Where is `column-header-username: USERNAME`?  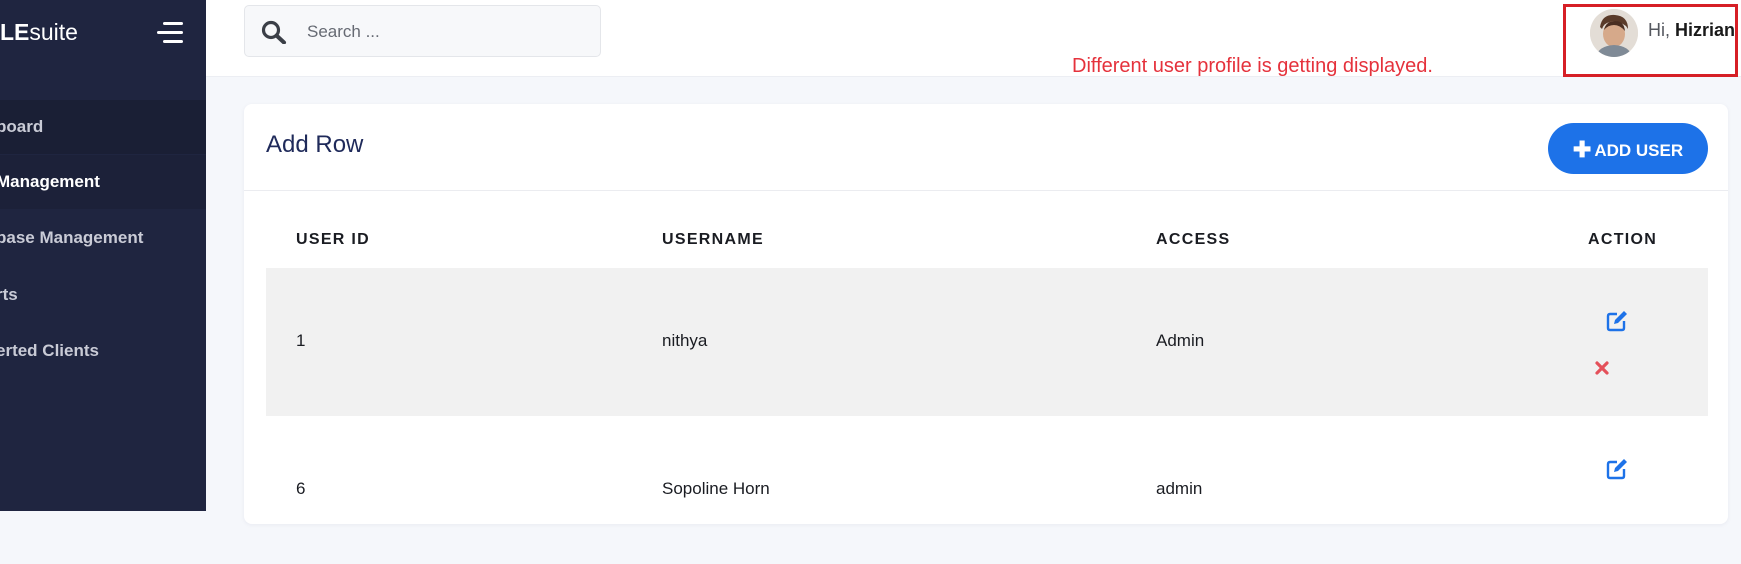
column-header-username: USERNAME is located at coordinates (713, 240).